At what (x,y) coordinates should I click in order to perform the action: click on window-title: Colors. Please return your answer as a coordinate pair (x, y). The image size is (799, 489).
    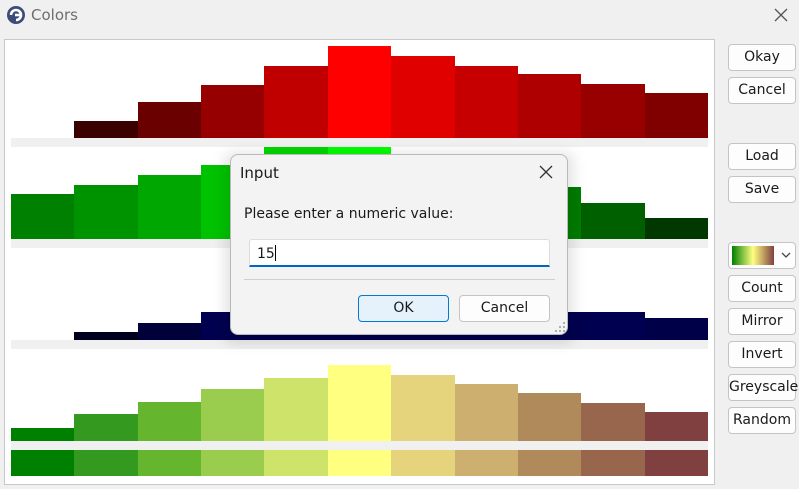
    Looking at the image, I should click on (54, 15).